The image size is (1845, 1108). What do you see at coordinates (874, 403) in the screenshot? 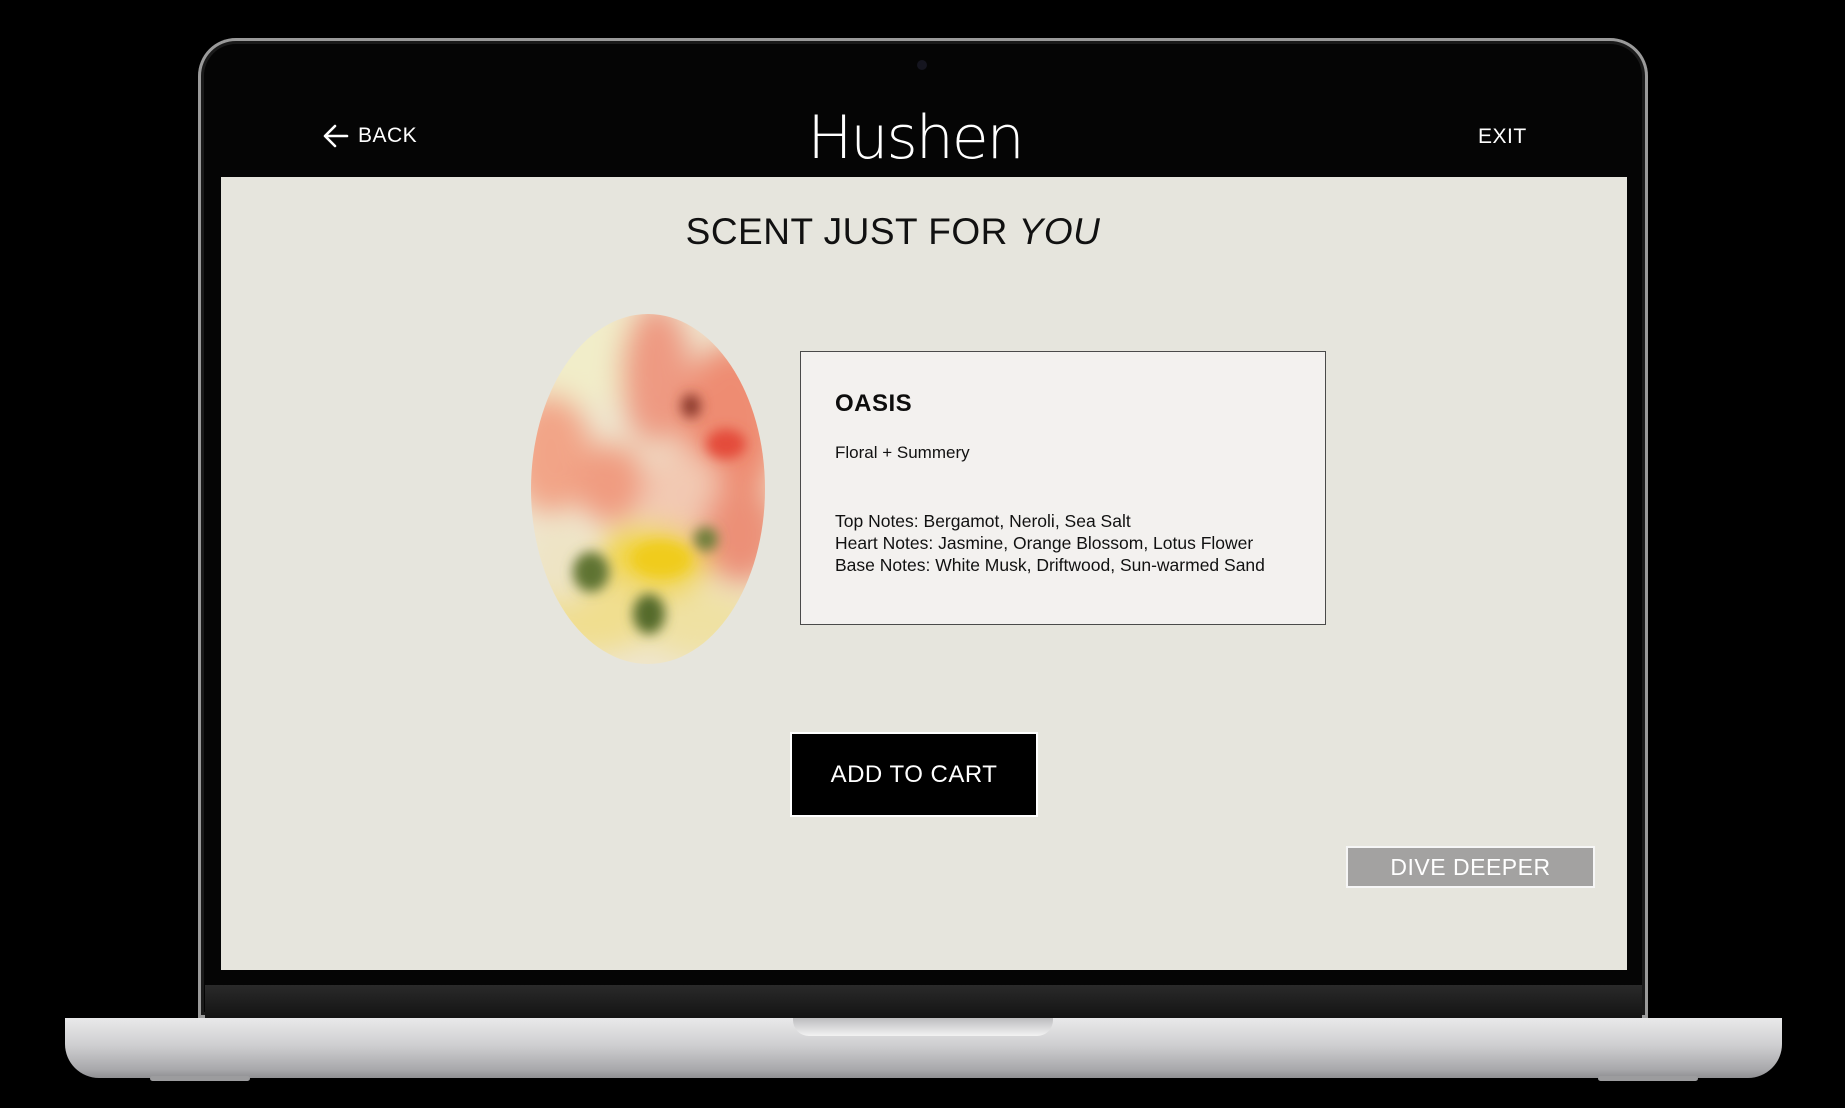
I see `product-name: OASIS` at bounding box center [874, 403].